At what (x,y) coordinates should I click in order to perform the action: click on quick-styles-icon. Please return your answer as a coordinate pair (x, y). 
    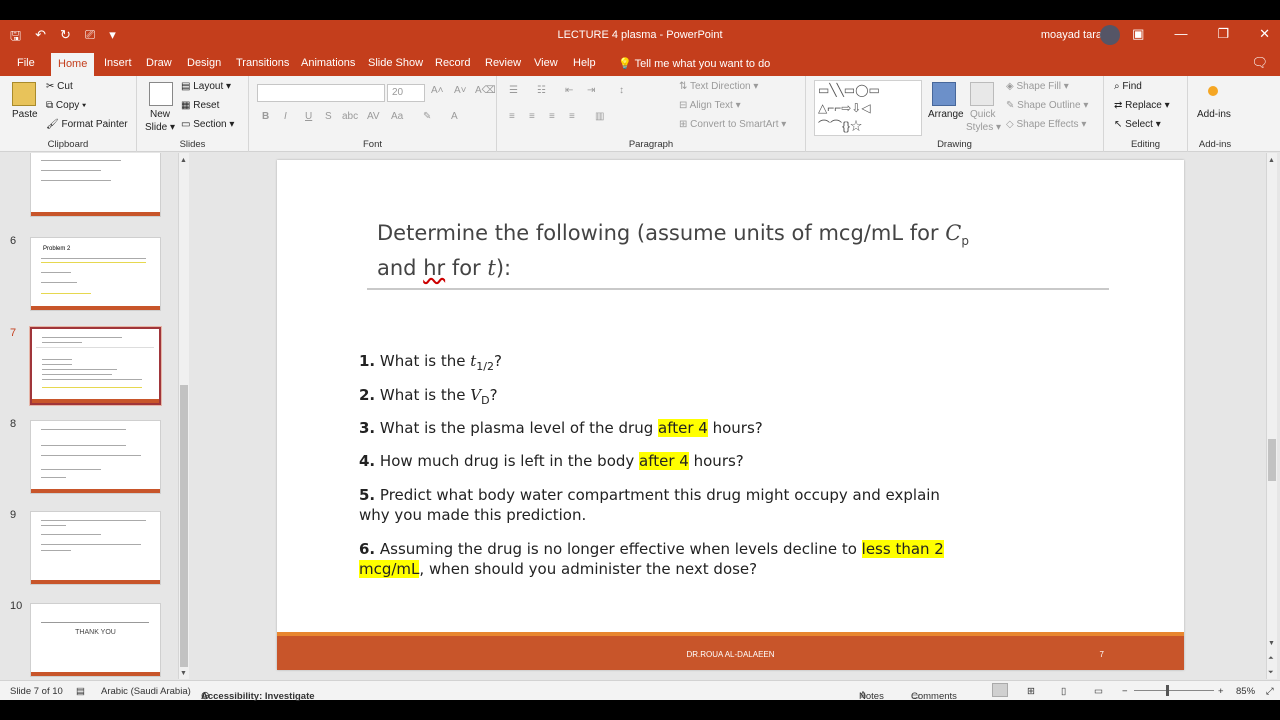
    Looking at the image, I should click on (982, 94).